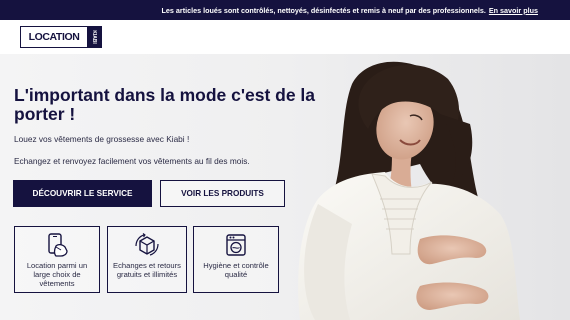  I want to click on washing-machine-icon, so click(236, 245).